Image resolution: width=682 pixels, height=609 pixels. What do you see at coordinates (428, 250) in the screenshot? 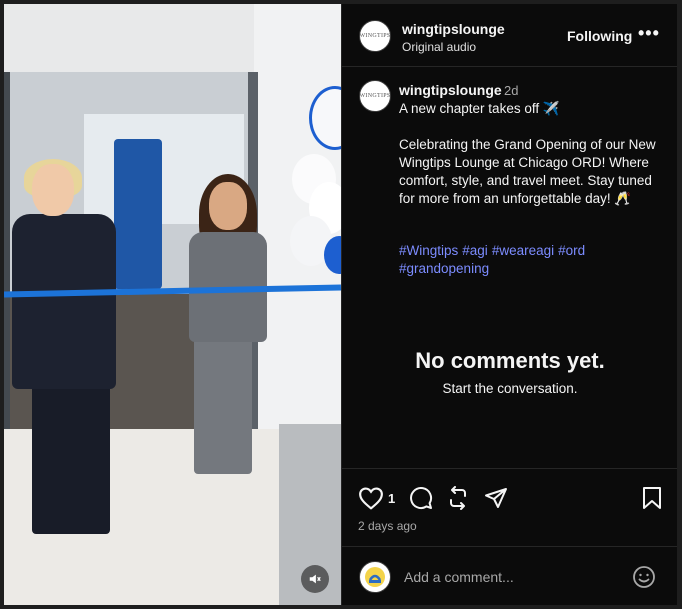
I see `hashtag-link: #Wingtips` at bounding box center [428, 250].